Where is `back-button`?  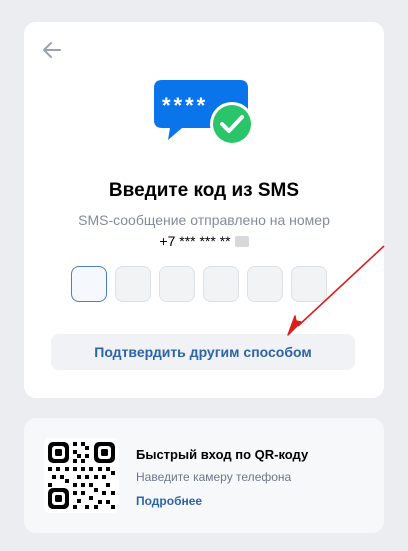
back-button is located at coordinates (52, 50).